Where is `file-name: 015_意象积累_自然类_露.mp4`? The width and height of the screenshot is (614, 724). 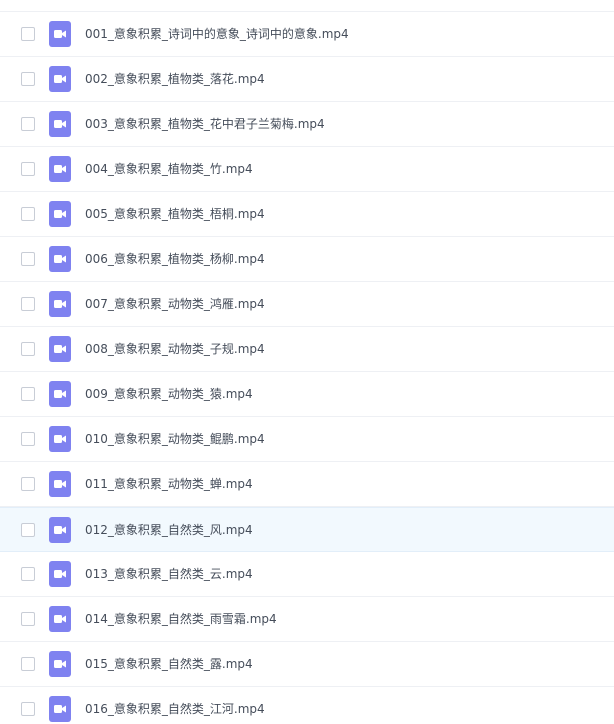 file-name: 015_意象积累_自然类_露.mp4 is located at coordinates (169, 664).